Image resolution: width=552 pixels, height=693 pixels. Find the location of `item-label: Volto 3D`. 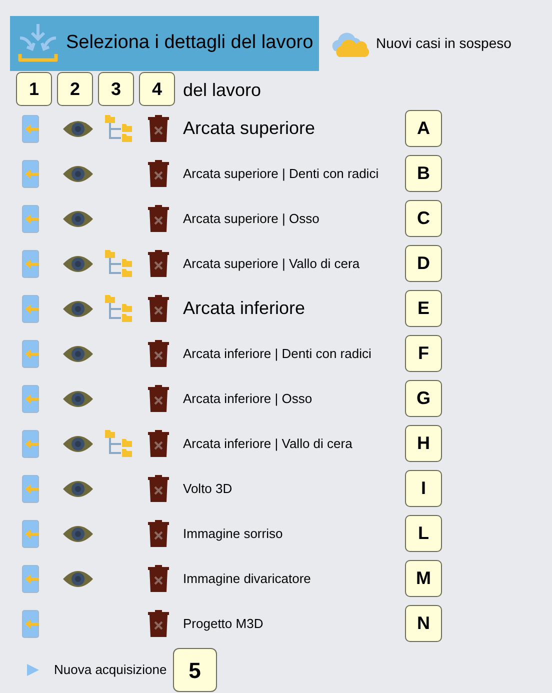

item-label: Volto 3D is located at coordinates (207, 488).